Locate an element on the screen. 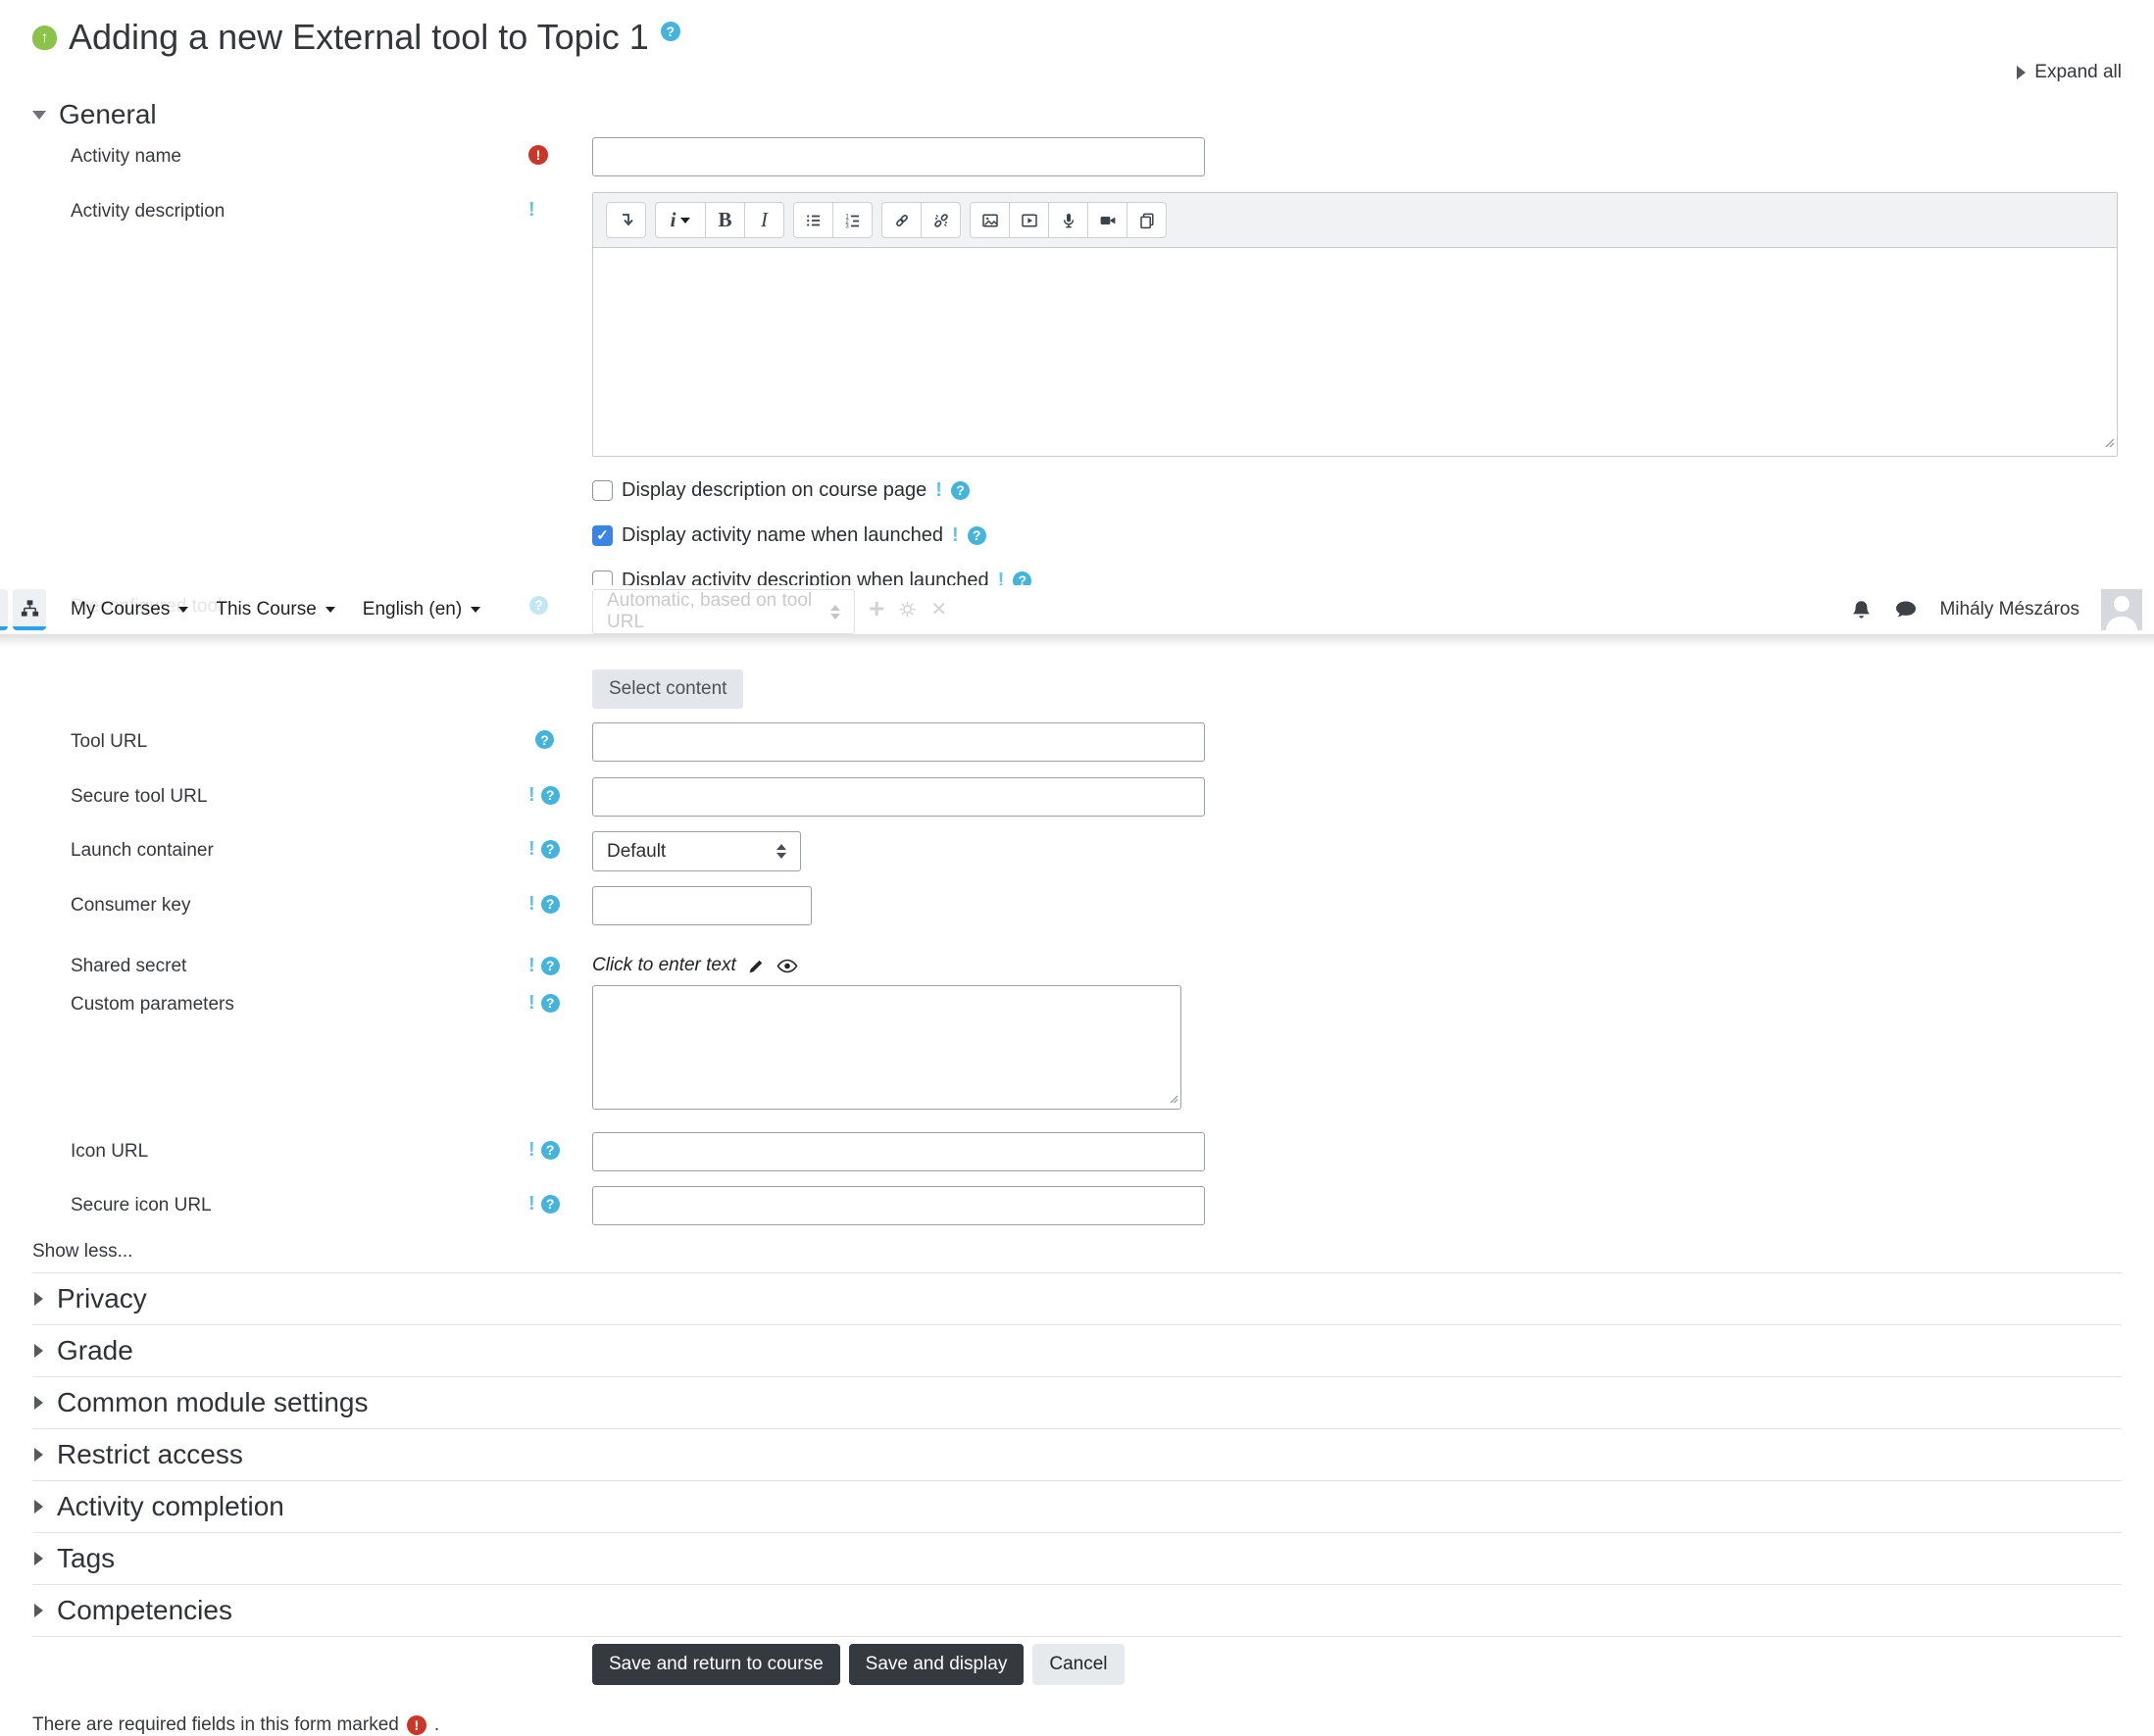 This screenshot has width=2154, height=1736. activity-name-label: Activity name is located at coordinates (126, 156).